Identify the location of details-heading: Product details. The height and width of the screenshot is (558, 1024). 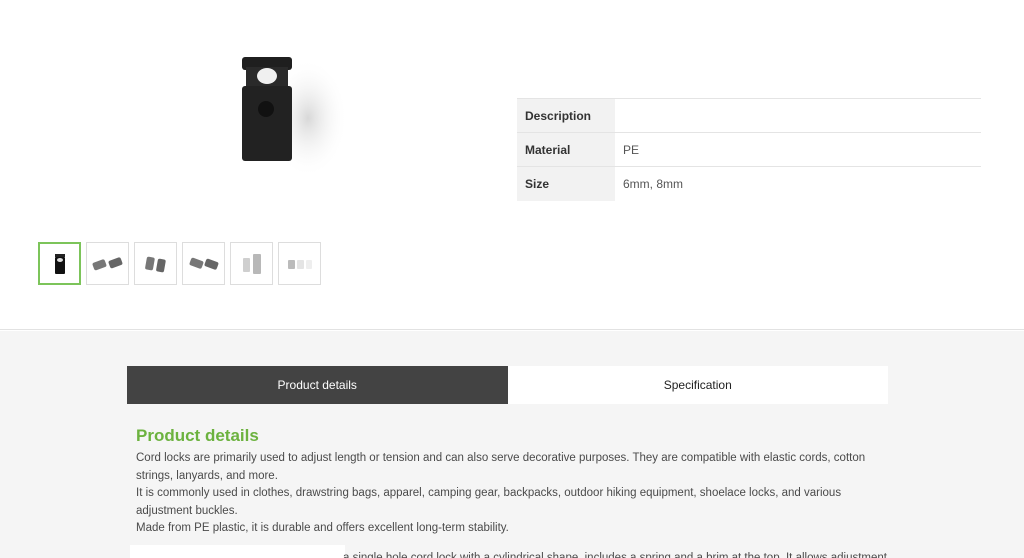
(197, 435).